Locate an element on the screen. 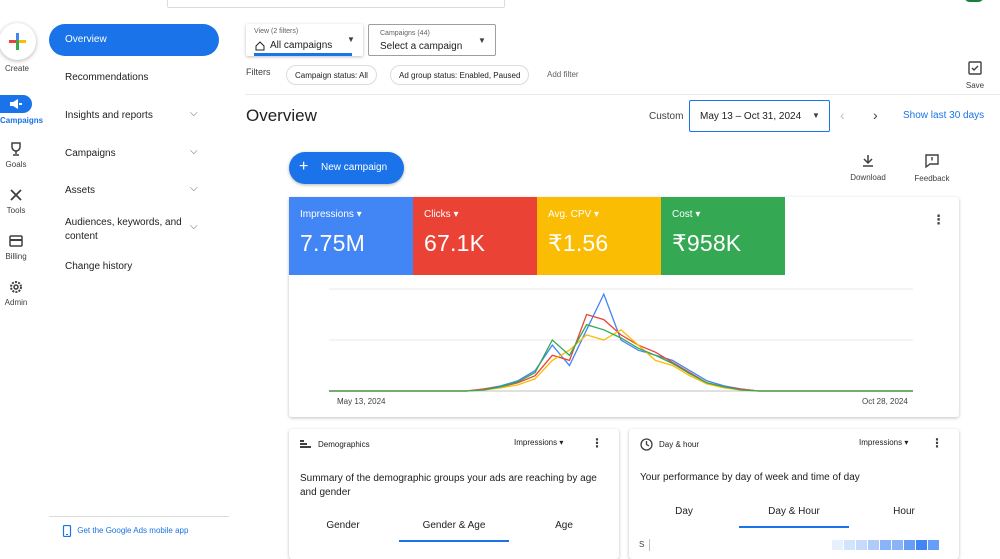  campaigns-small-label: Campaigns (44) is located at coordinates (405, 33).